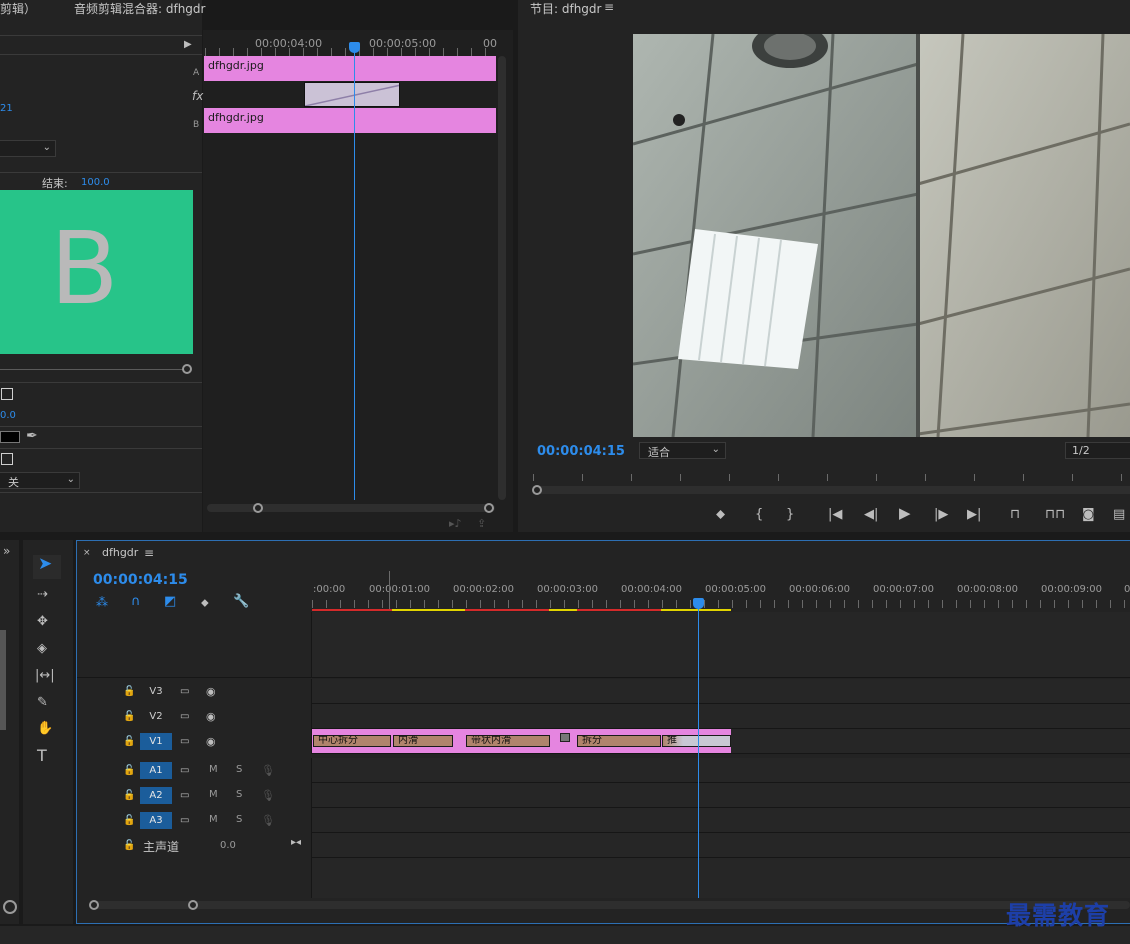 The image size is (1130, 944). What do you see at coordinates (94, 905) in the screenshot?
I see `timeline-scroll-handle-left` at bounding box center [94, 905].